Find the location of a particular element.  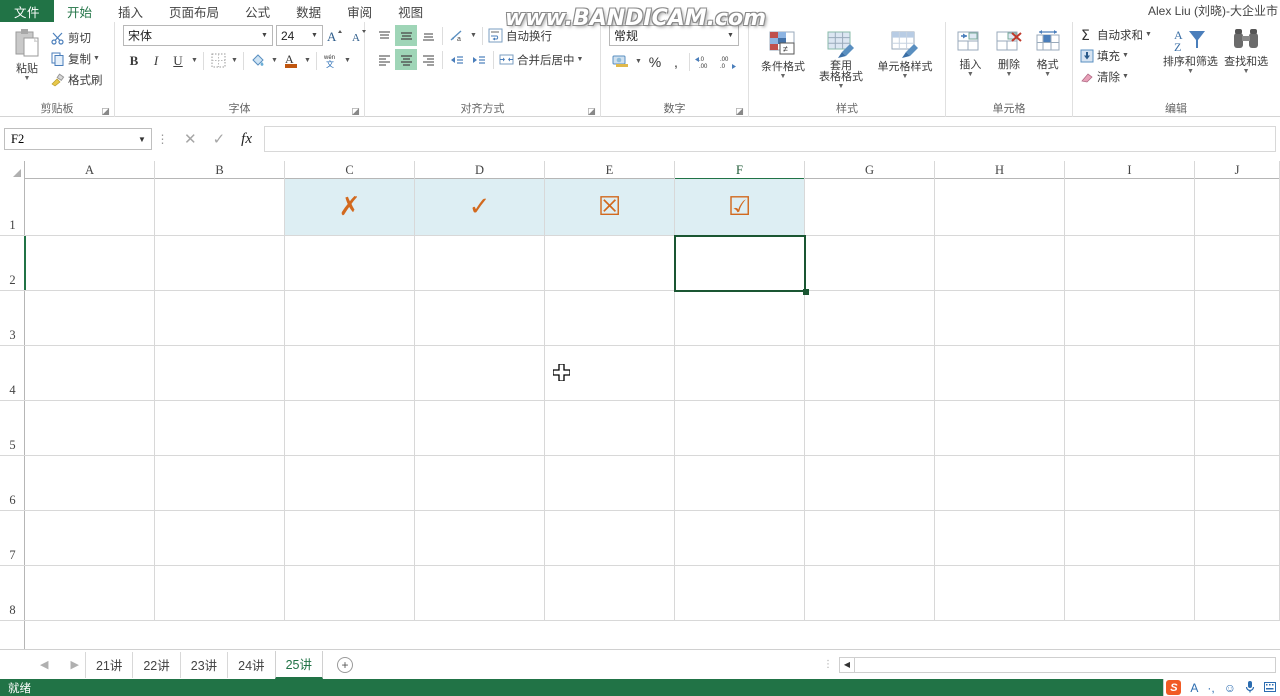

cell-I7 is located at coordinates (1130, 538).